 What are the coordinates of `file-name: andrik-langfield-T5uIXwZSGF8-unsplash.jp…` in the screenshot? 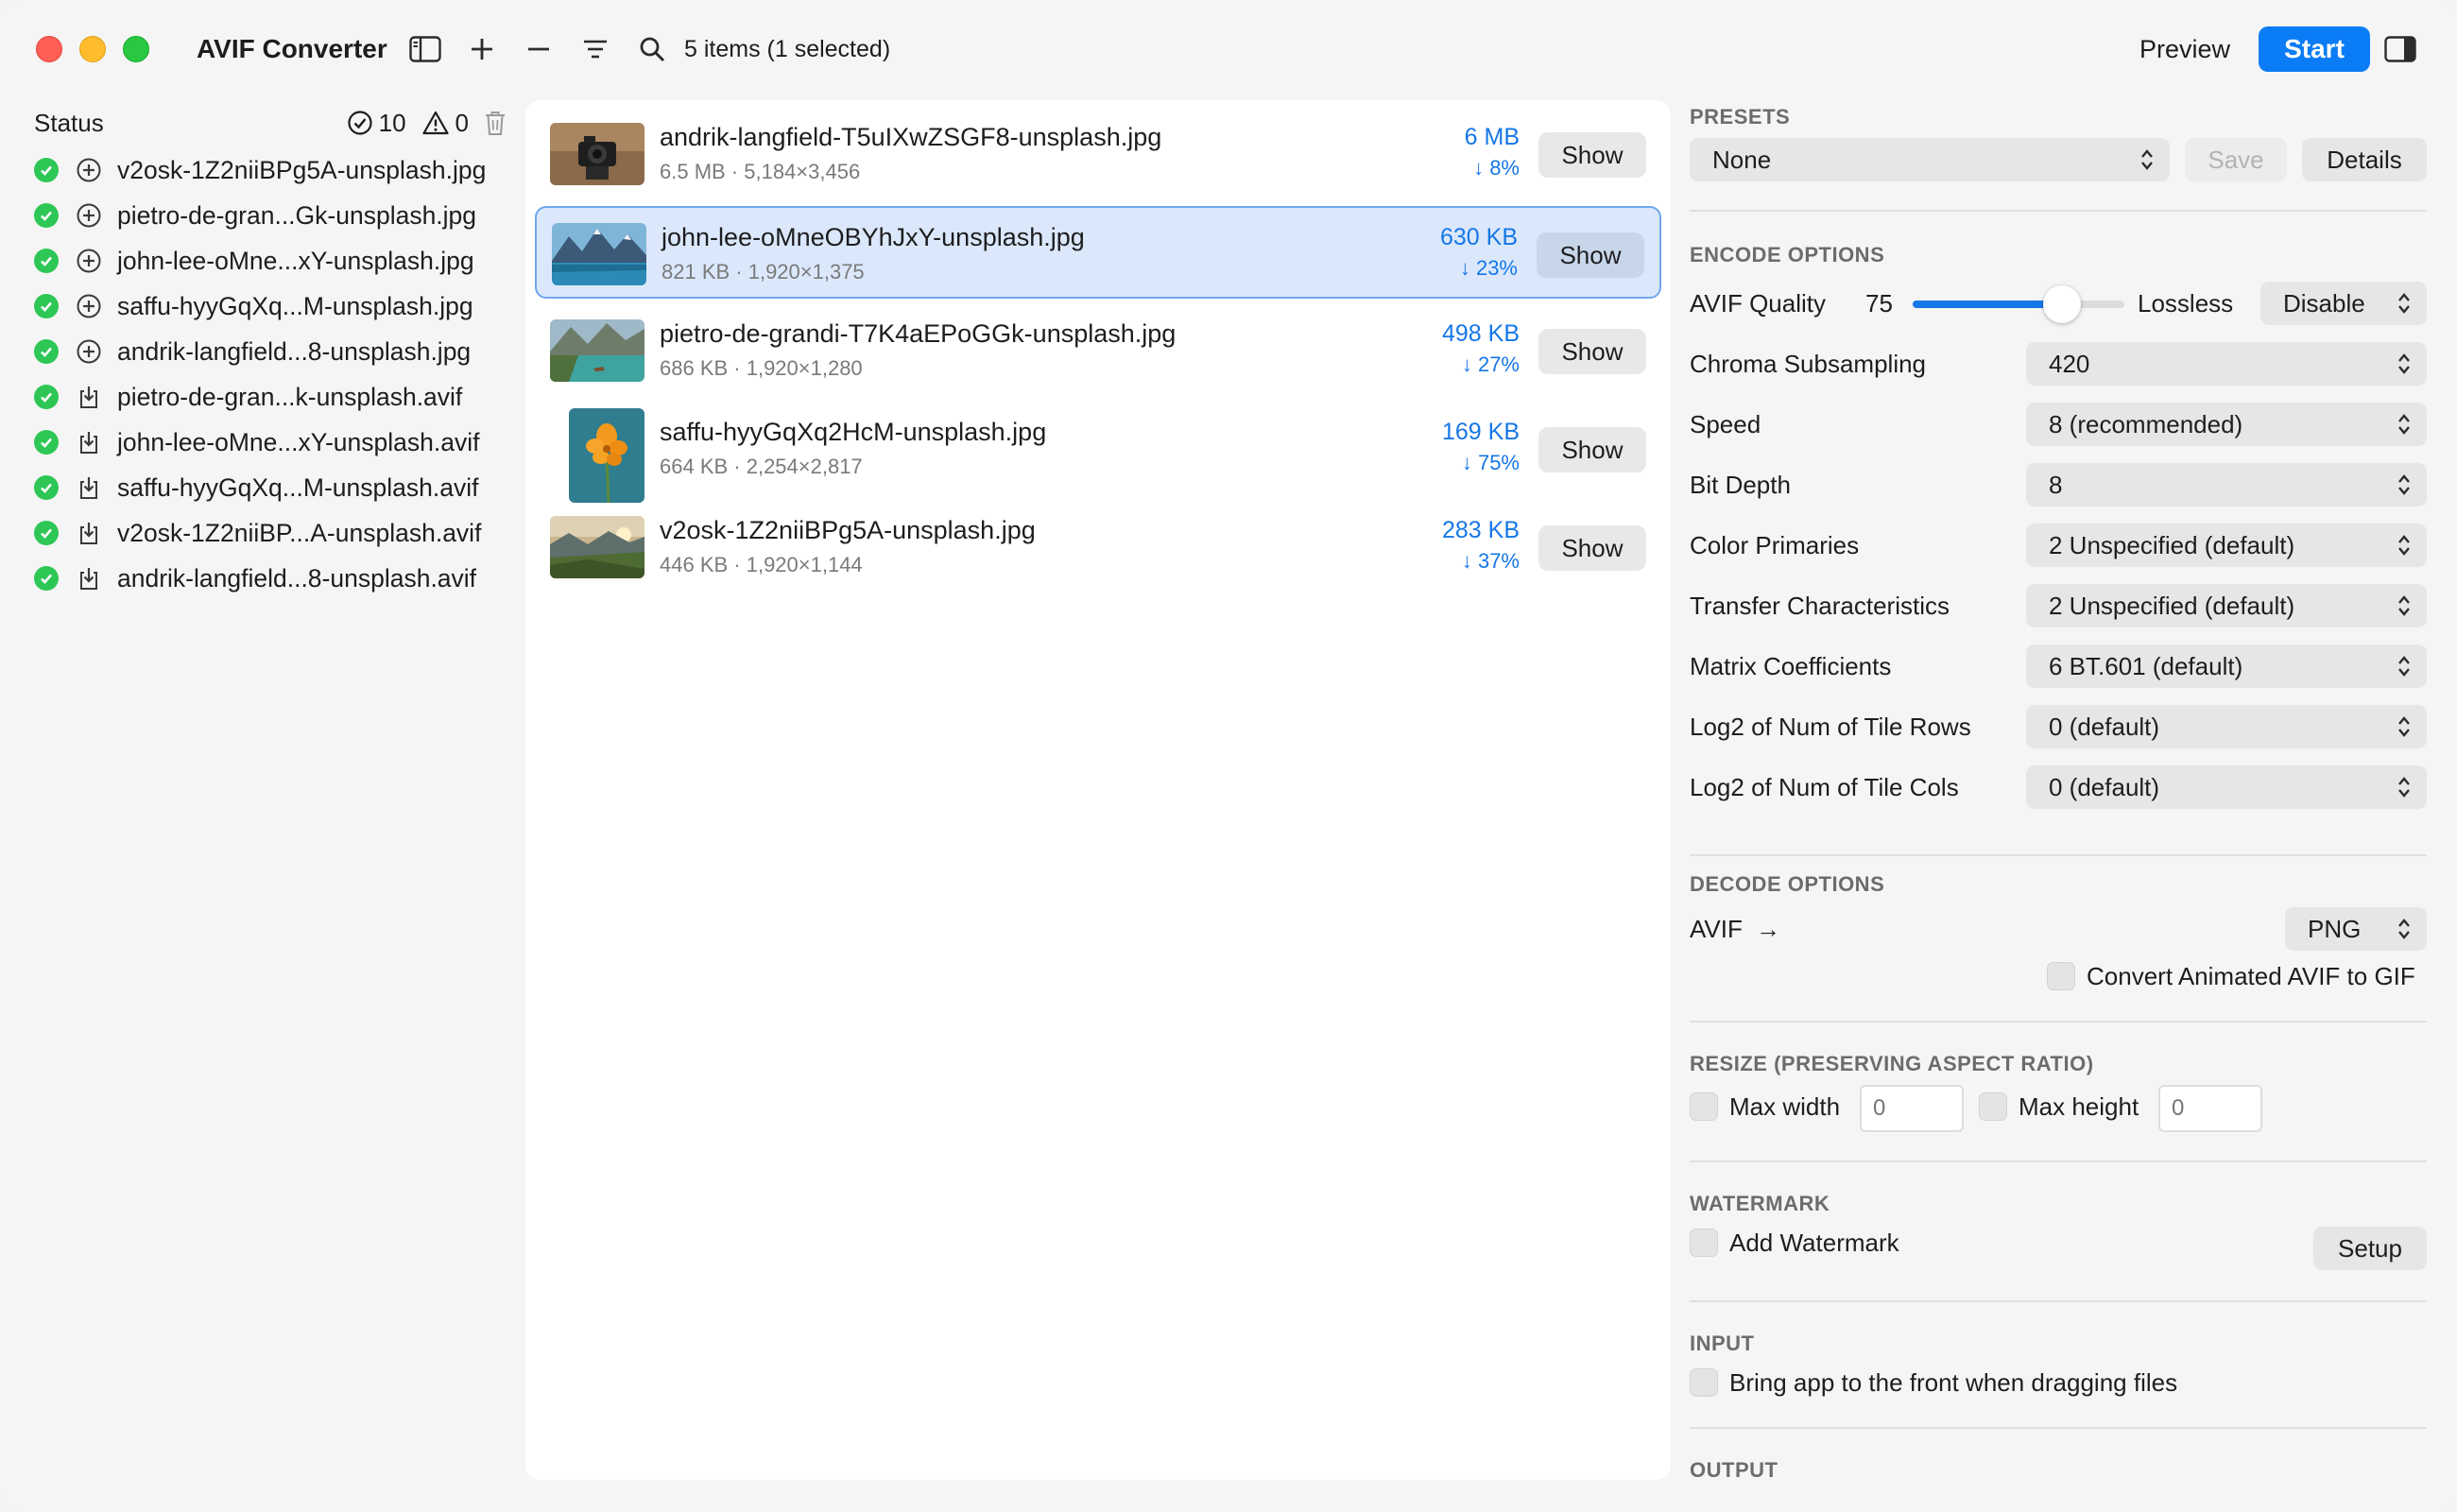 It's located at (911, 137).